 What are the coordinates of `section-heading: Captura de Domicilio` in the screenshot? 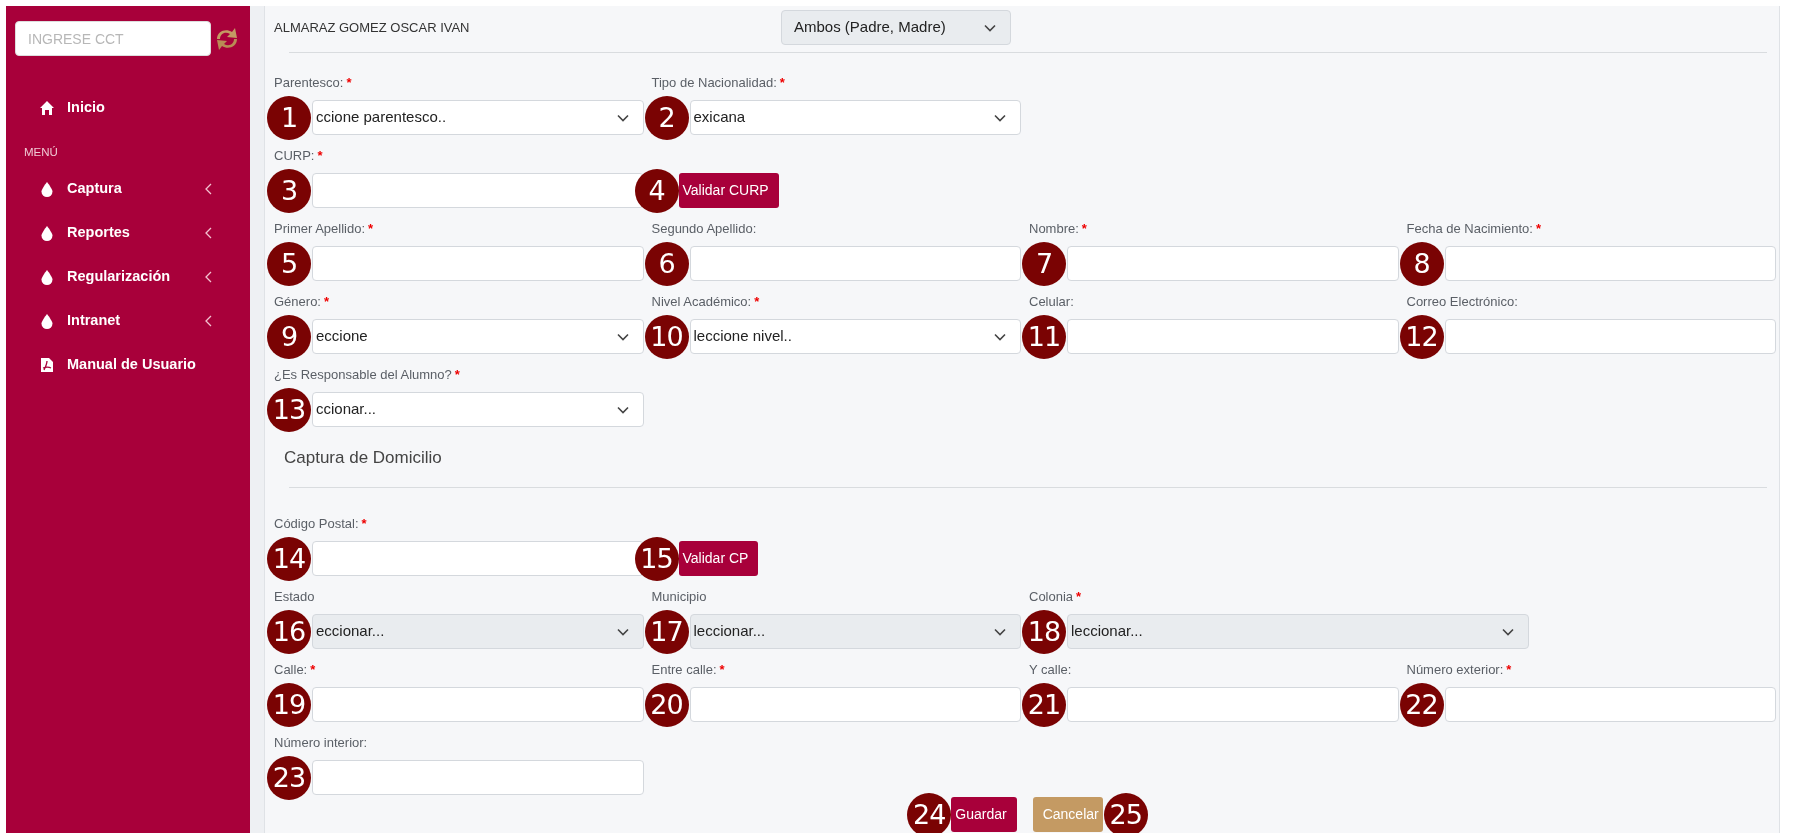 It's located at (363, 458).